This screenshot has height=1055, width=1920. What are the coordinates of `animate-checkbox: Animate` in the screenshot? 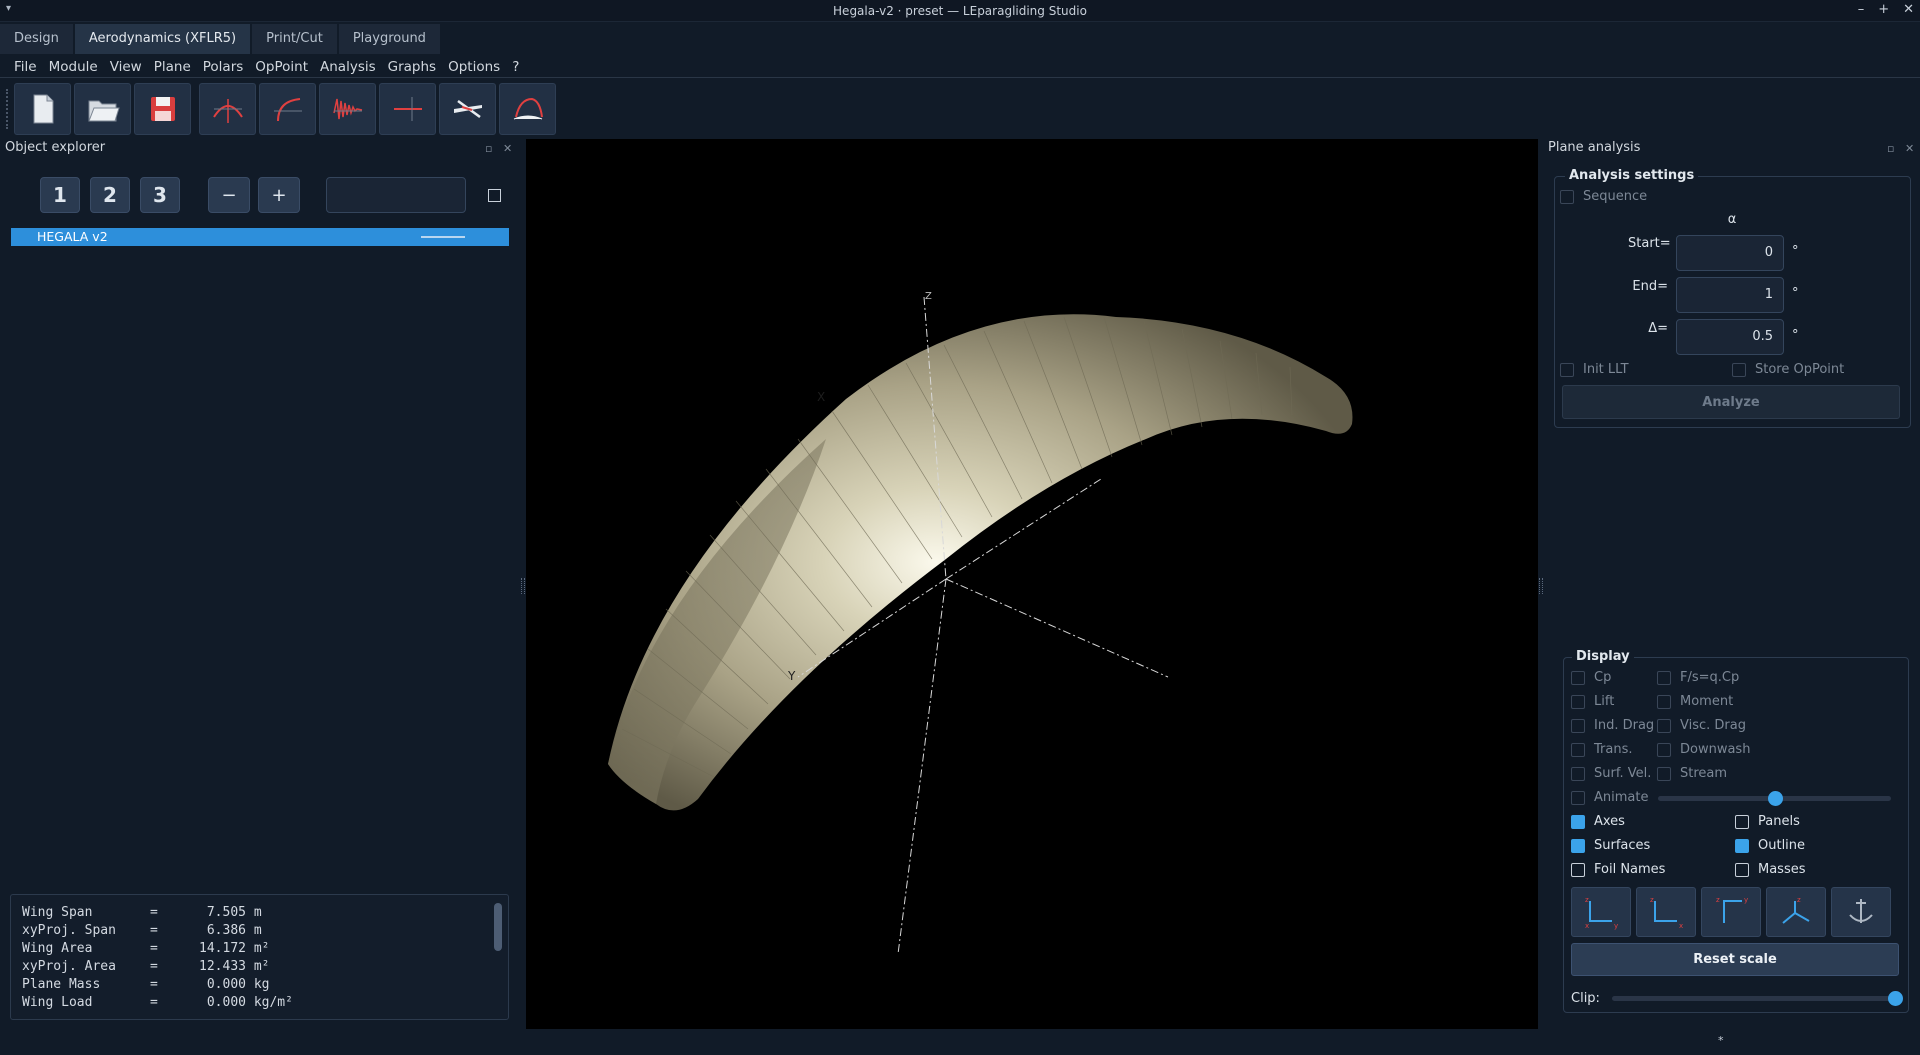 It's located at (1609, 797).